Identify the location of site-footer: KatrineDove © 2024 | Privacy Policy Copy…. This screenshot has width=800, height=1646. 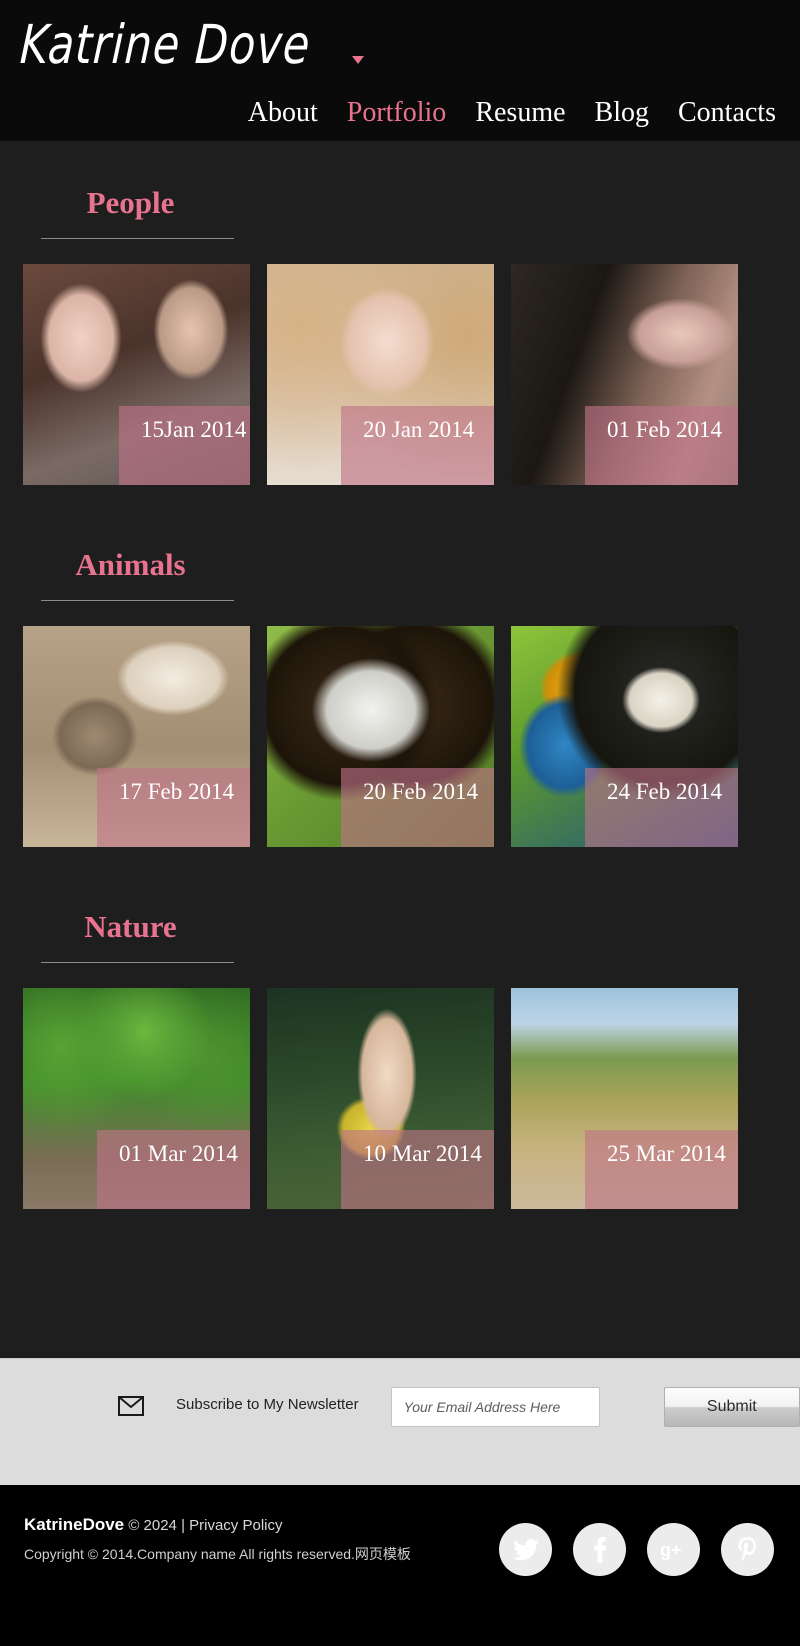
(400, 1565).